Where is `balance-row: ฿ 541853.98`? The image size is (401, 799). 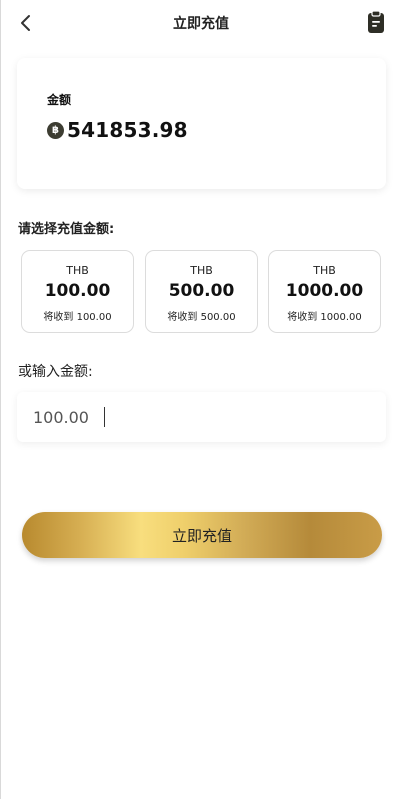
balance-row: ฿ 541853.98 is located at coordinates (117, 130).